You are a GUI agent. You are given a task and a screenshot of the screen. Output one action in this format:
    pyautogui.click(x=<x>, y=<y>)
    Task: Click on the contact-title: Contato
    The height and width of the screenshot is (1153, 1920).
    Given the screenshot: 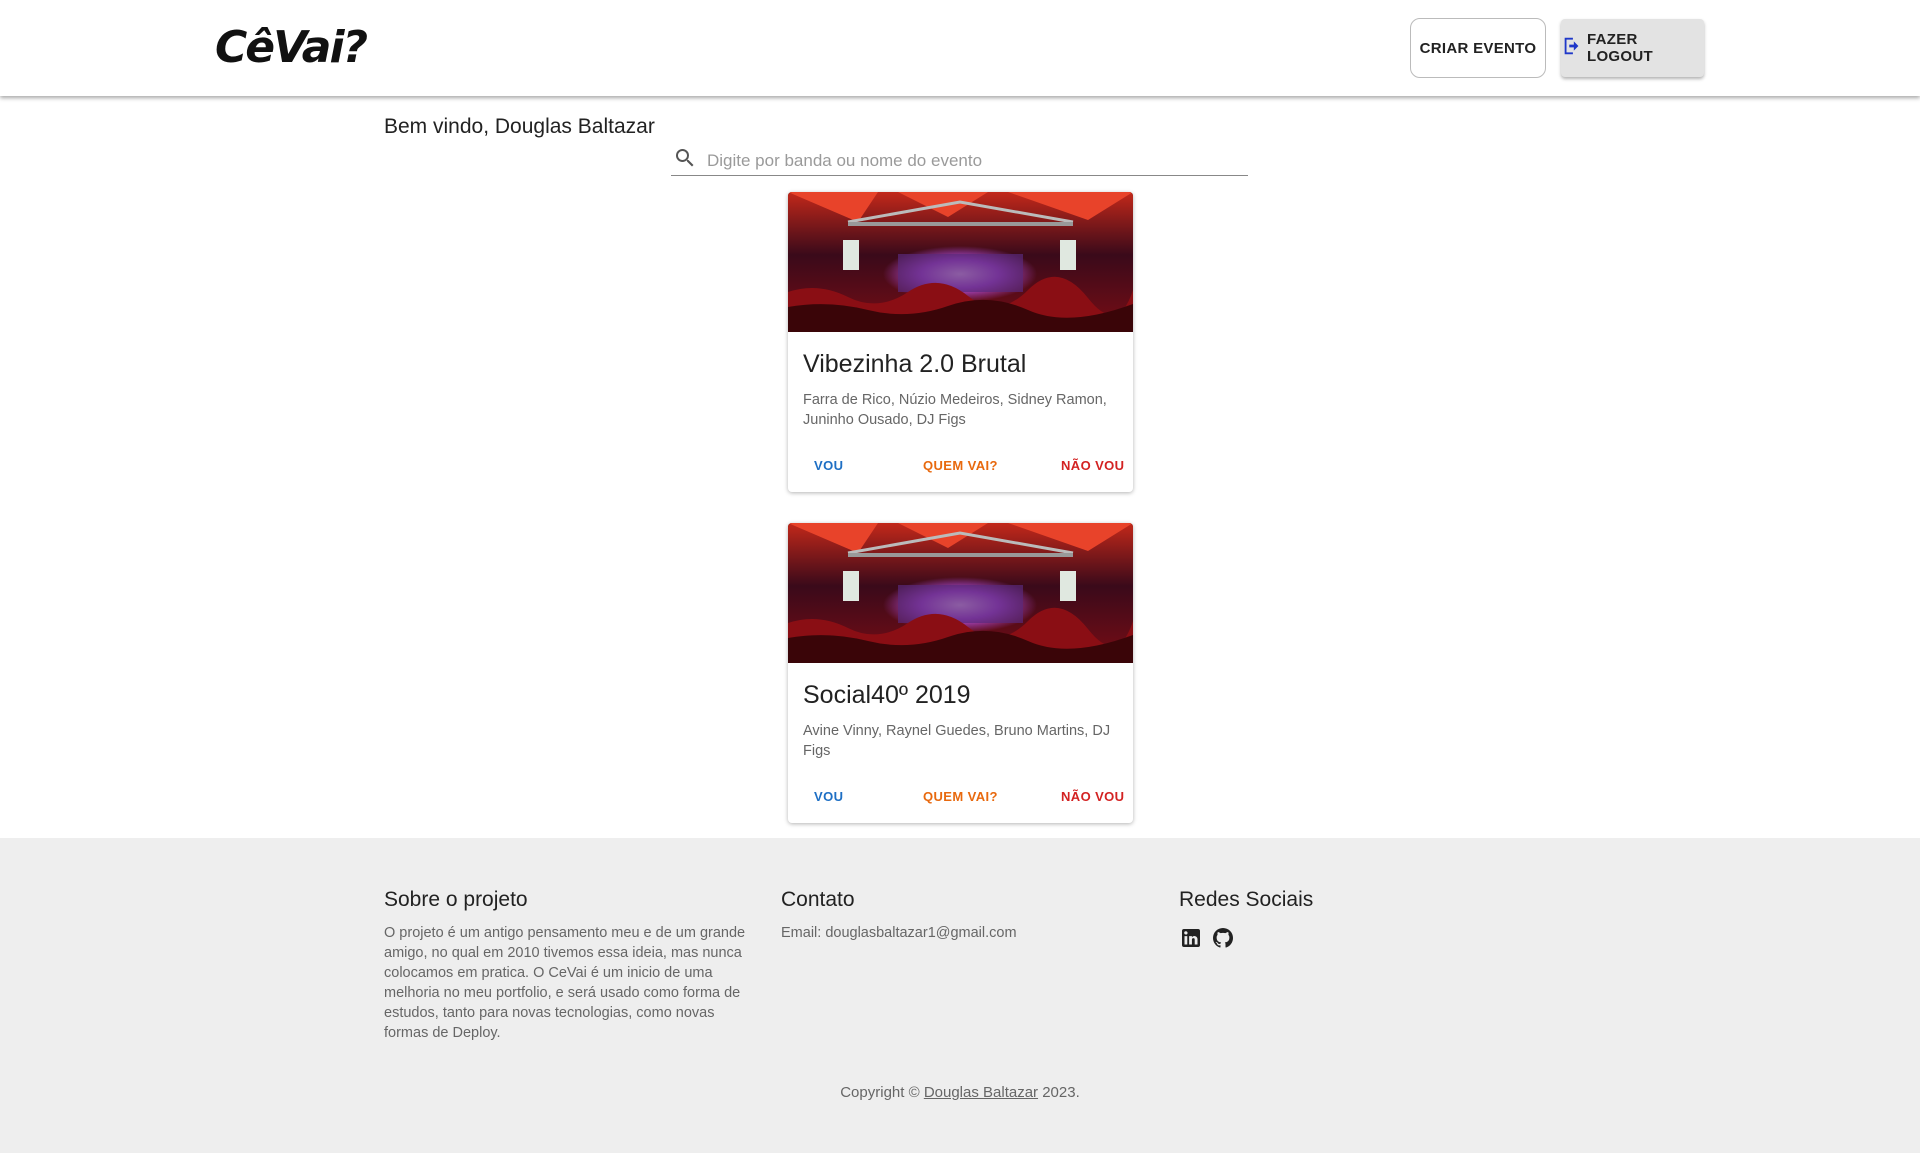 What is the action you would take?
    pyautogui.click(x=818, y=899)
    